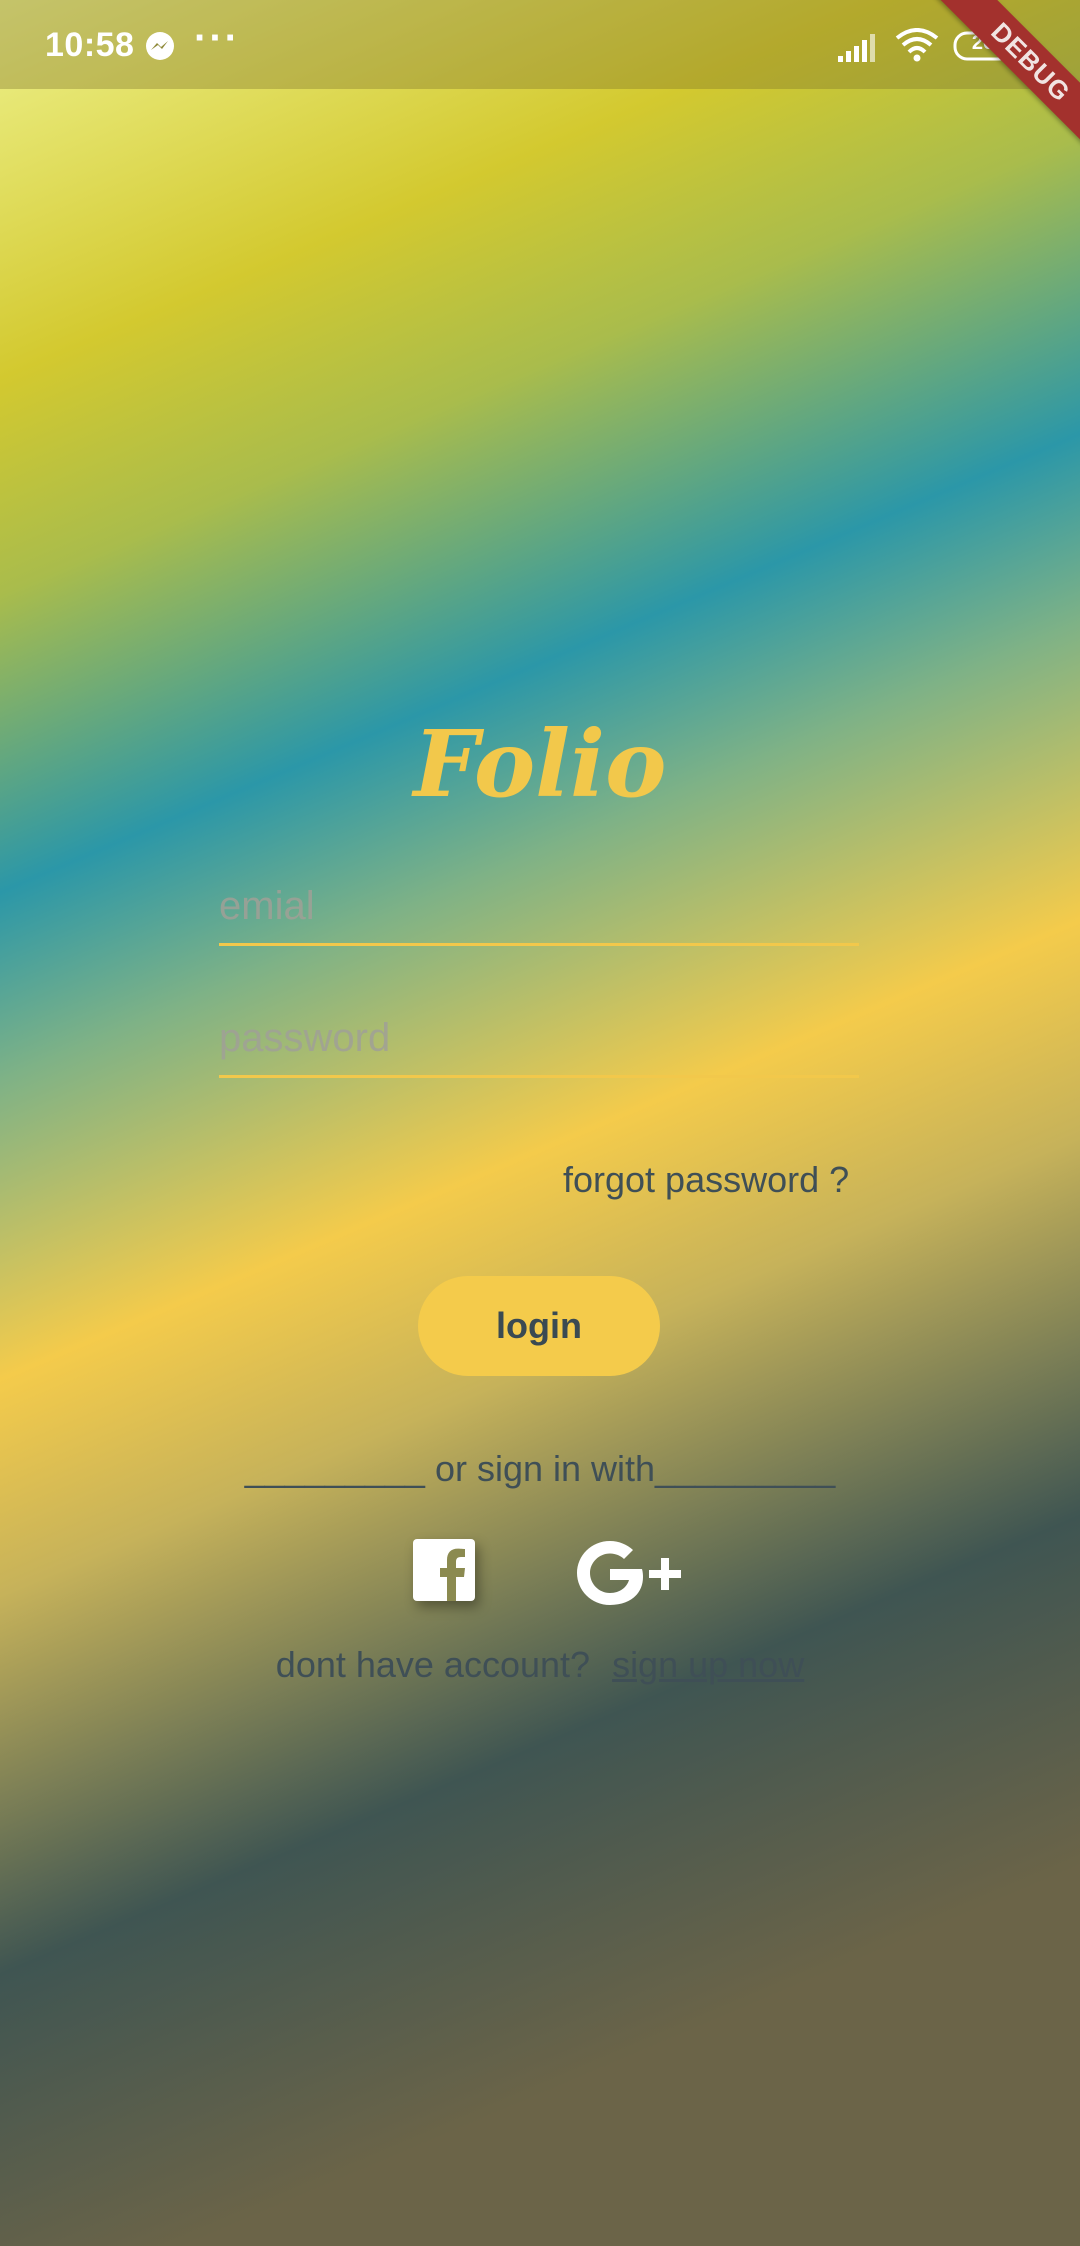  I want to click on email-input, so click(539, 906).